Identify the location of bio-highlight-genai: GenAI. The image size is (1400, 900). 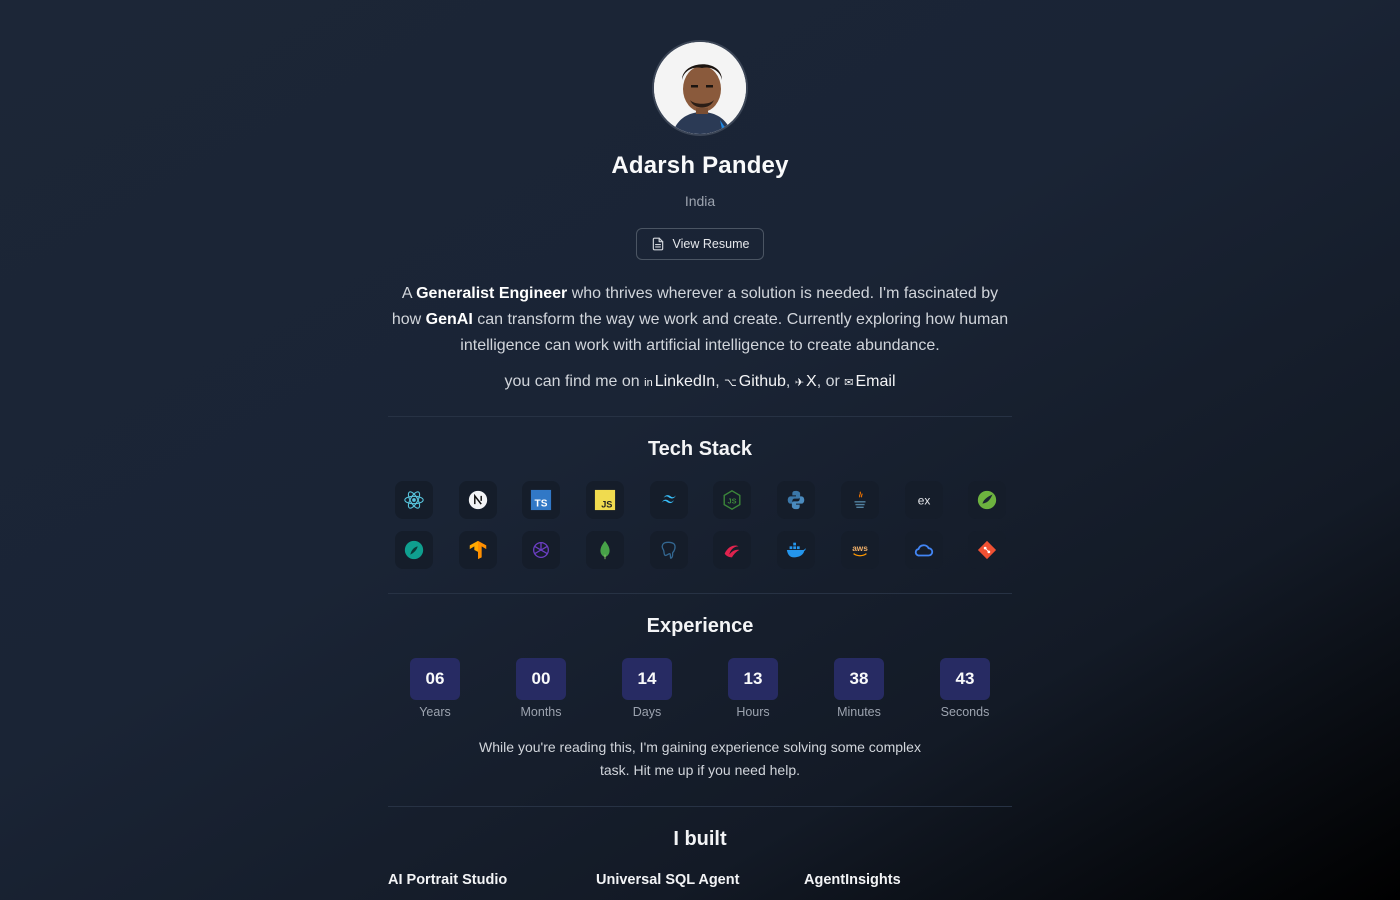
(449, 319).